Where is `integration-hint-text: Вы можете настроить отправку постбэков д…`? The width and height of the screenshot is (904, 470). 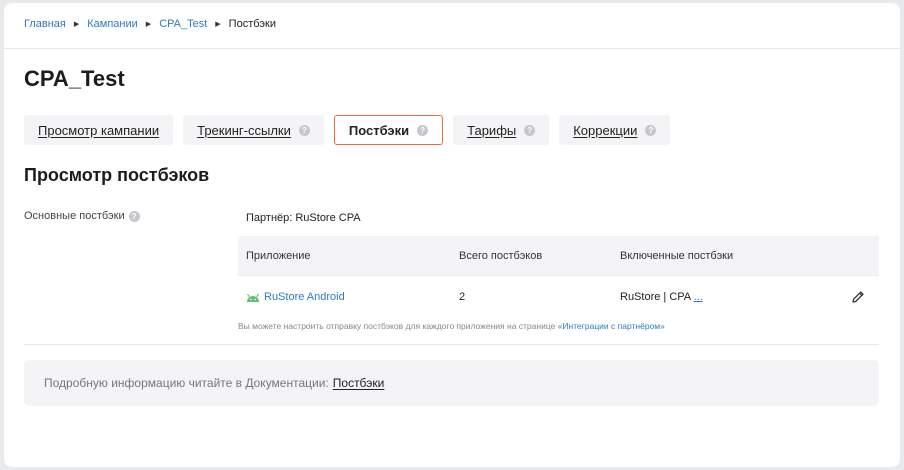
integration-hint-text: Вы можете настроить отправку постбэков д… is located at coordinates (397, 326).